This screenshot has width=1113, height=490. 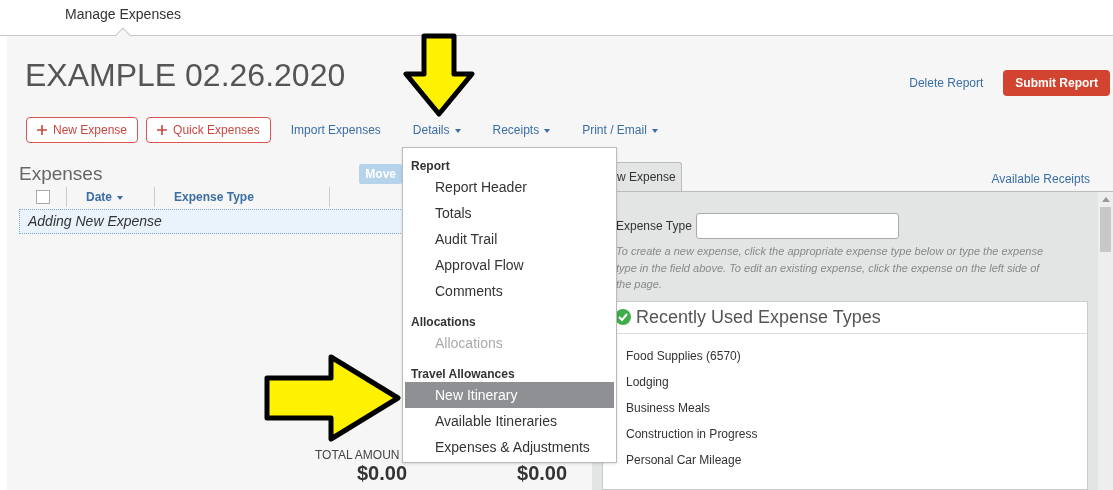 What do you see at coordinates (1056, 83) in the screenshot?
I see `submit-button: Submit Report` at bounding box center [1056, 83].